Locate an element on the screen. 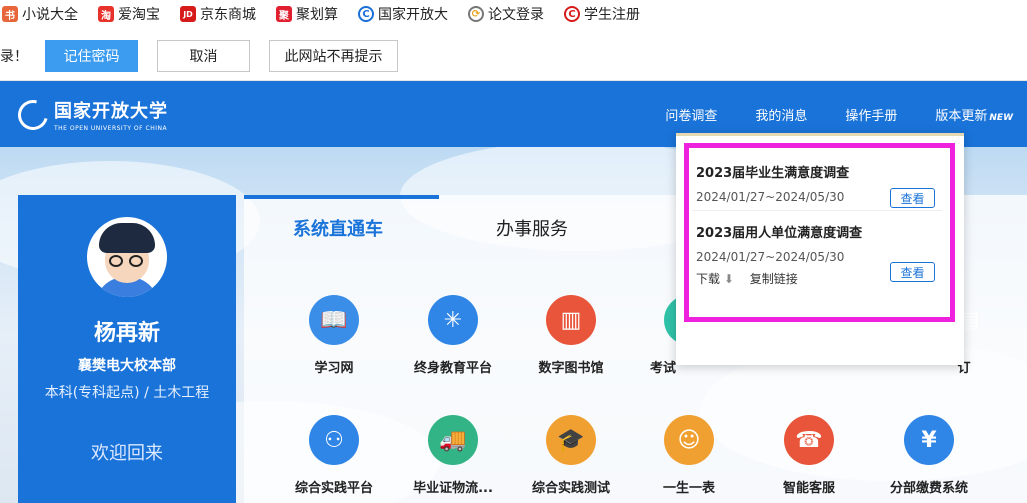  nav-manual: 操作手册 is located at coordinates (871, 114).